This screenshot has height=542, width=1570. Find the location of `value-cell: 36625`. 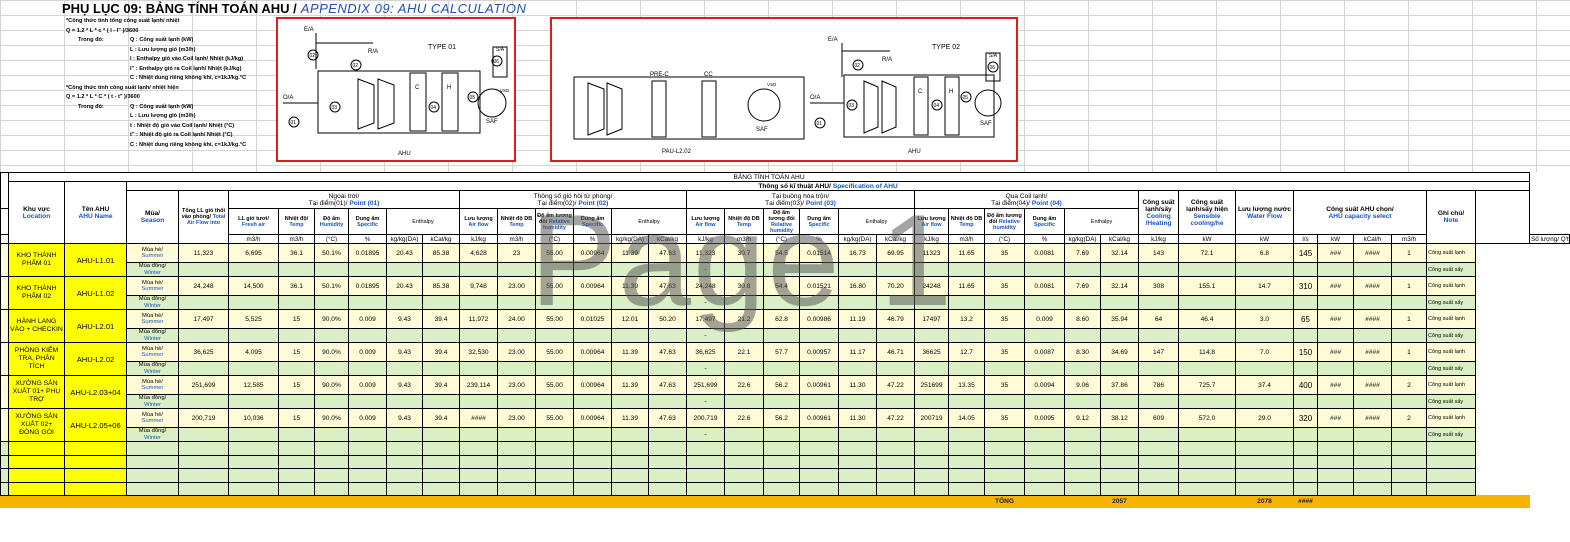

value-cell: 36625 is located at coordinates (931, 352).